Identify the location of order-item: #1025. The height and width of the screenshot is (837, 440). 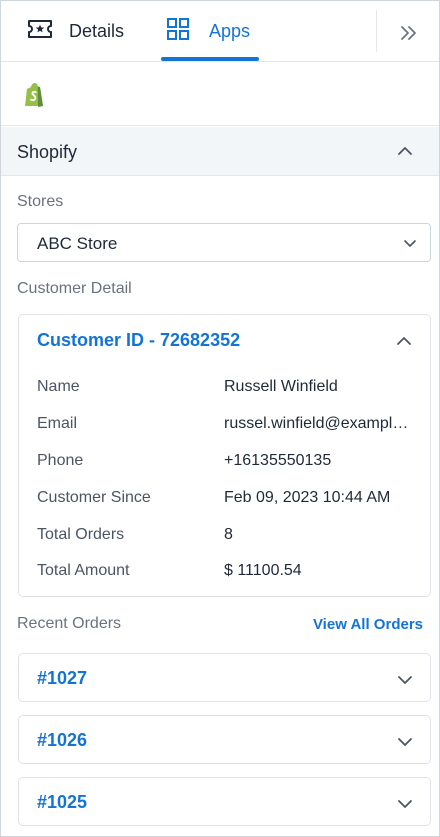
(224, 801).